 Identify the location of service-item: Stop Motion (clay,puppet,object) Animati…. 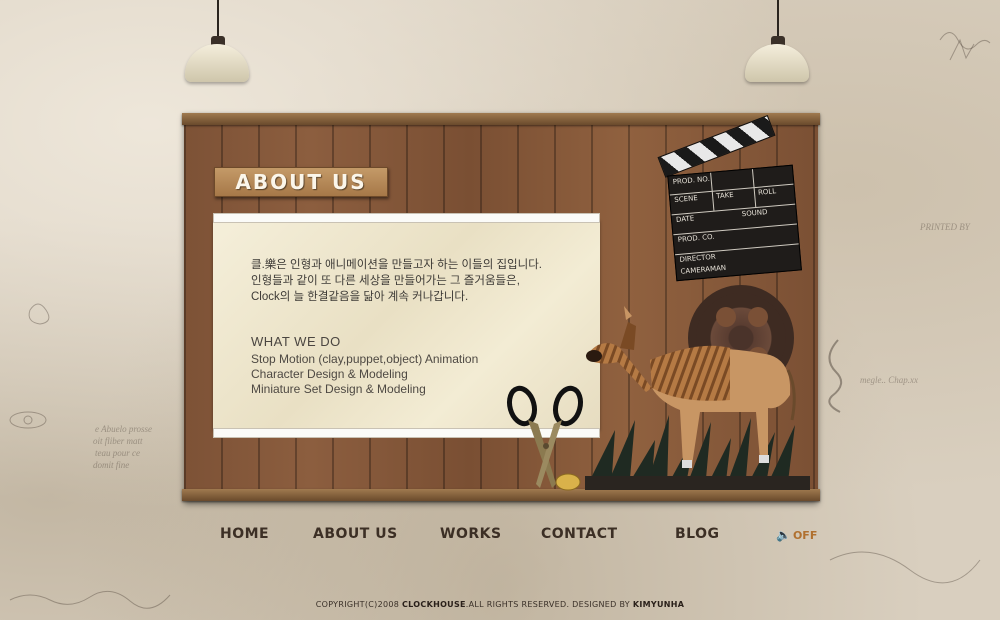
(365, 359).